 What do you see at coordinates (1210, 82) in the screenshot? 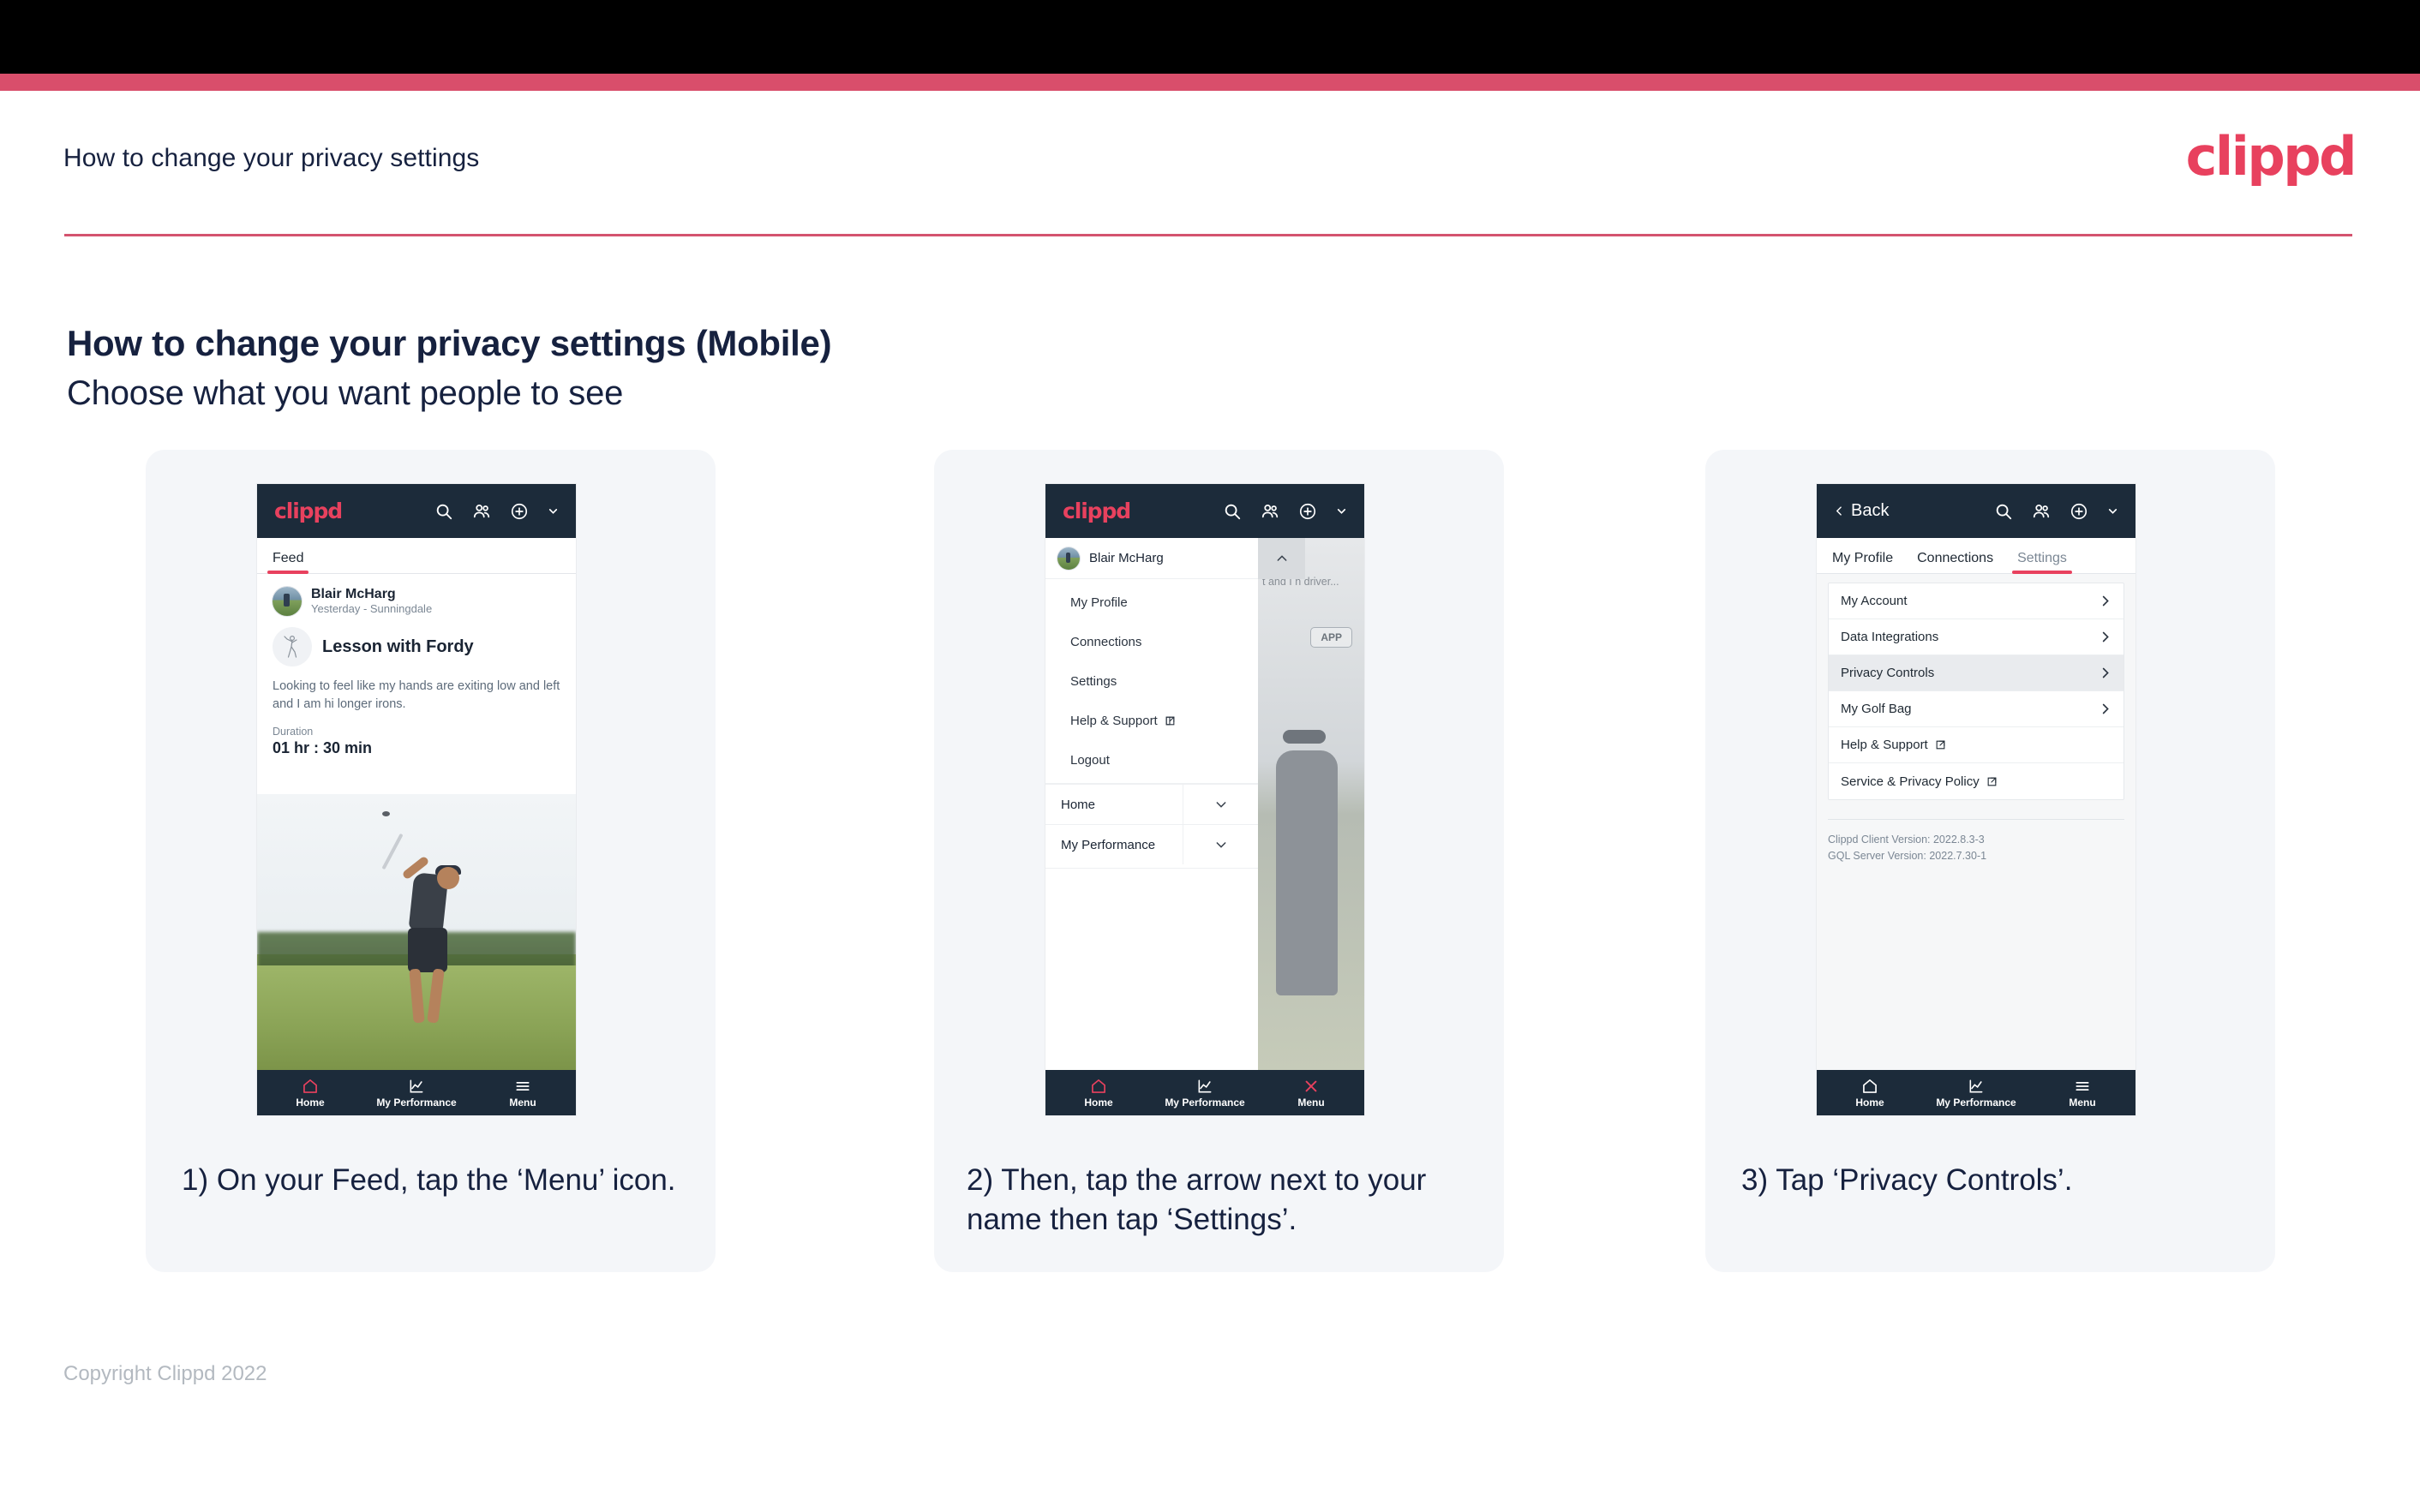
I see `top-pink-stripe` at bounding box center [1210, 82].